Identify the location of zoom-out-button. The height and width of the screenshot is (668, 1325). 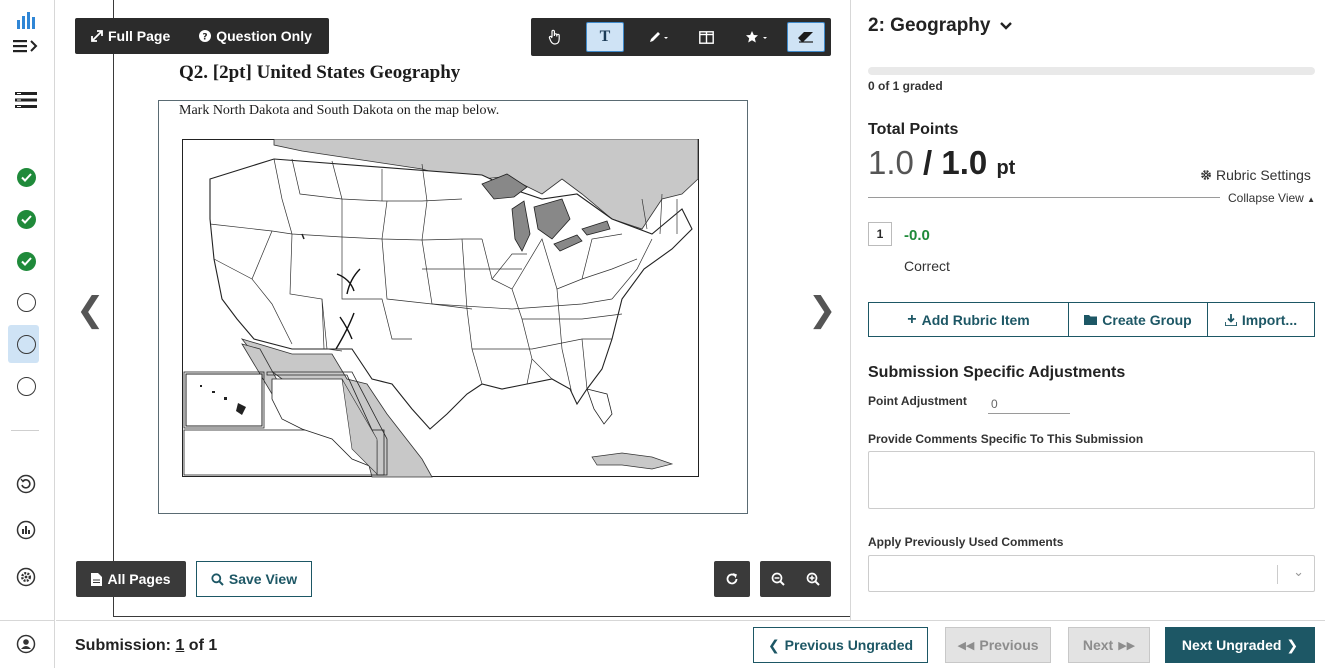
(778, 579).